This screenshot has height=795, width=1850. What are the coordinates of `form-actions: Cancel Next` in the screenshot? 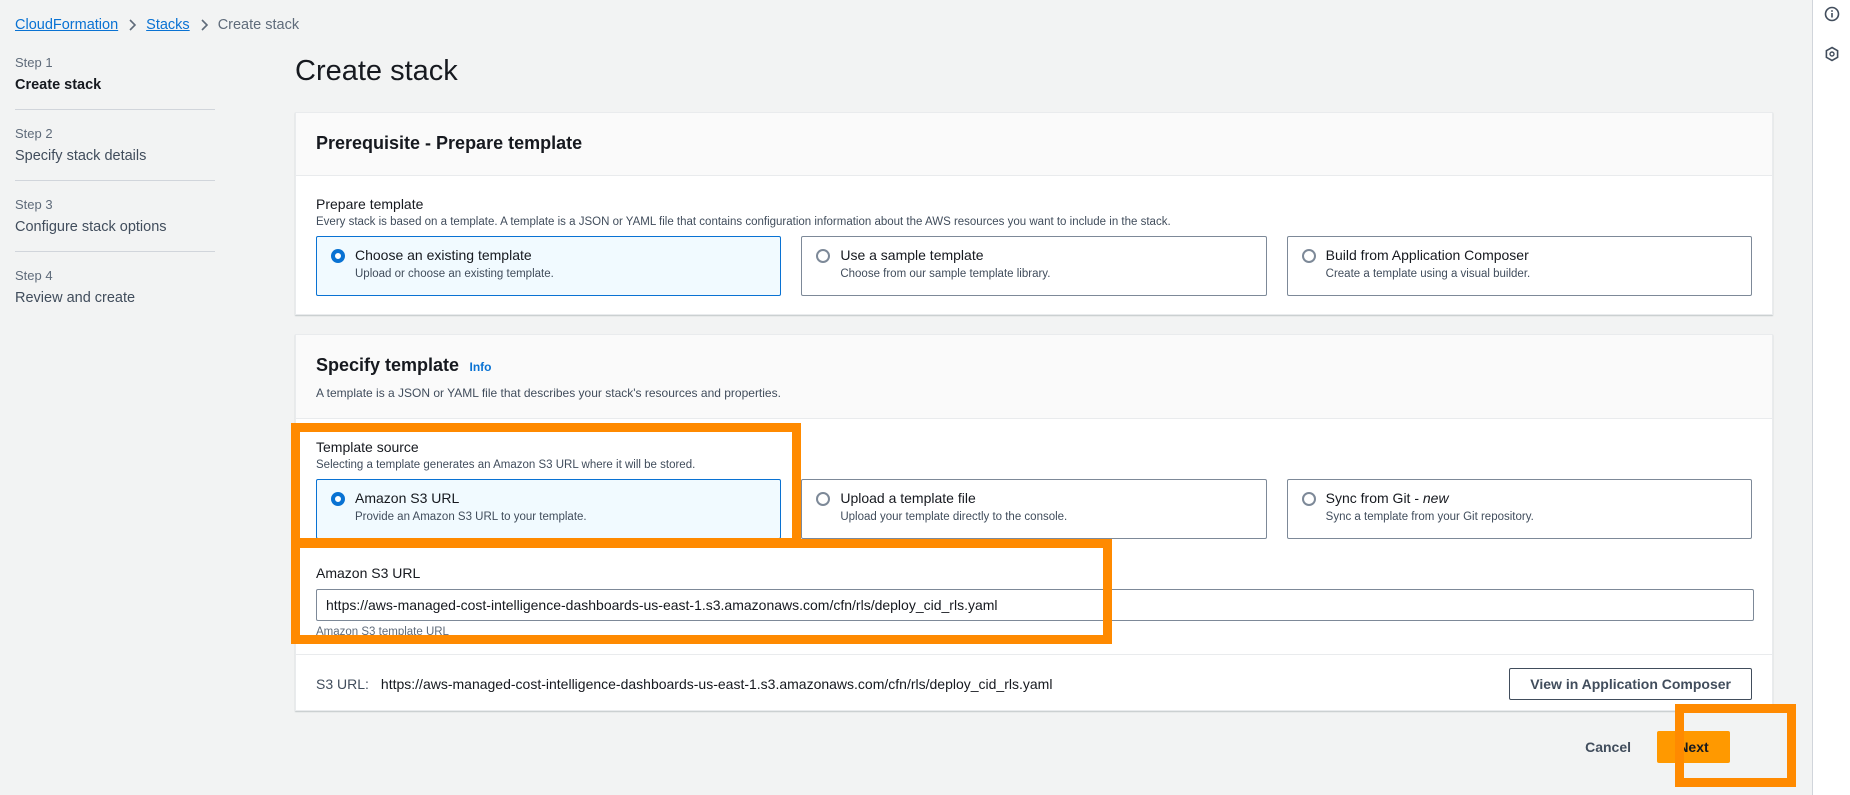 It's located at (1653, 747).